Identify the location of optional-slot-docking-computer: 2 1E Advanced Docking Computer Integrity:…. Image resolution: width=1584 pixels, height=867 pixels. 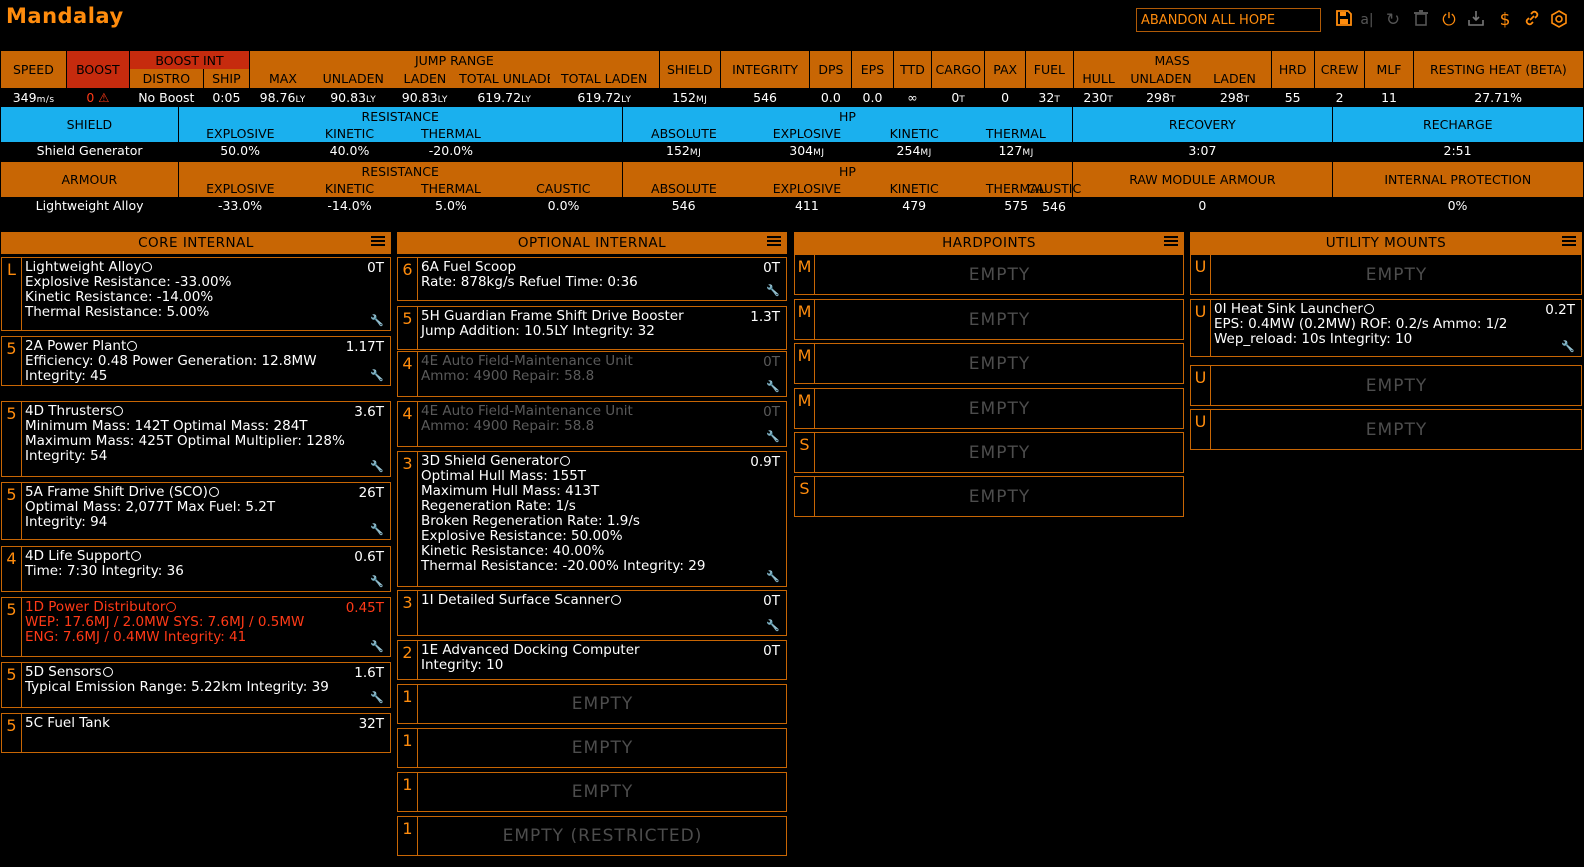
(592, 660).